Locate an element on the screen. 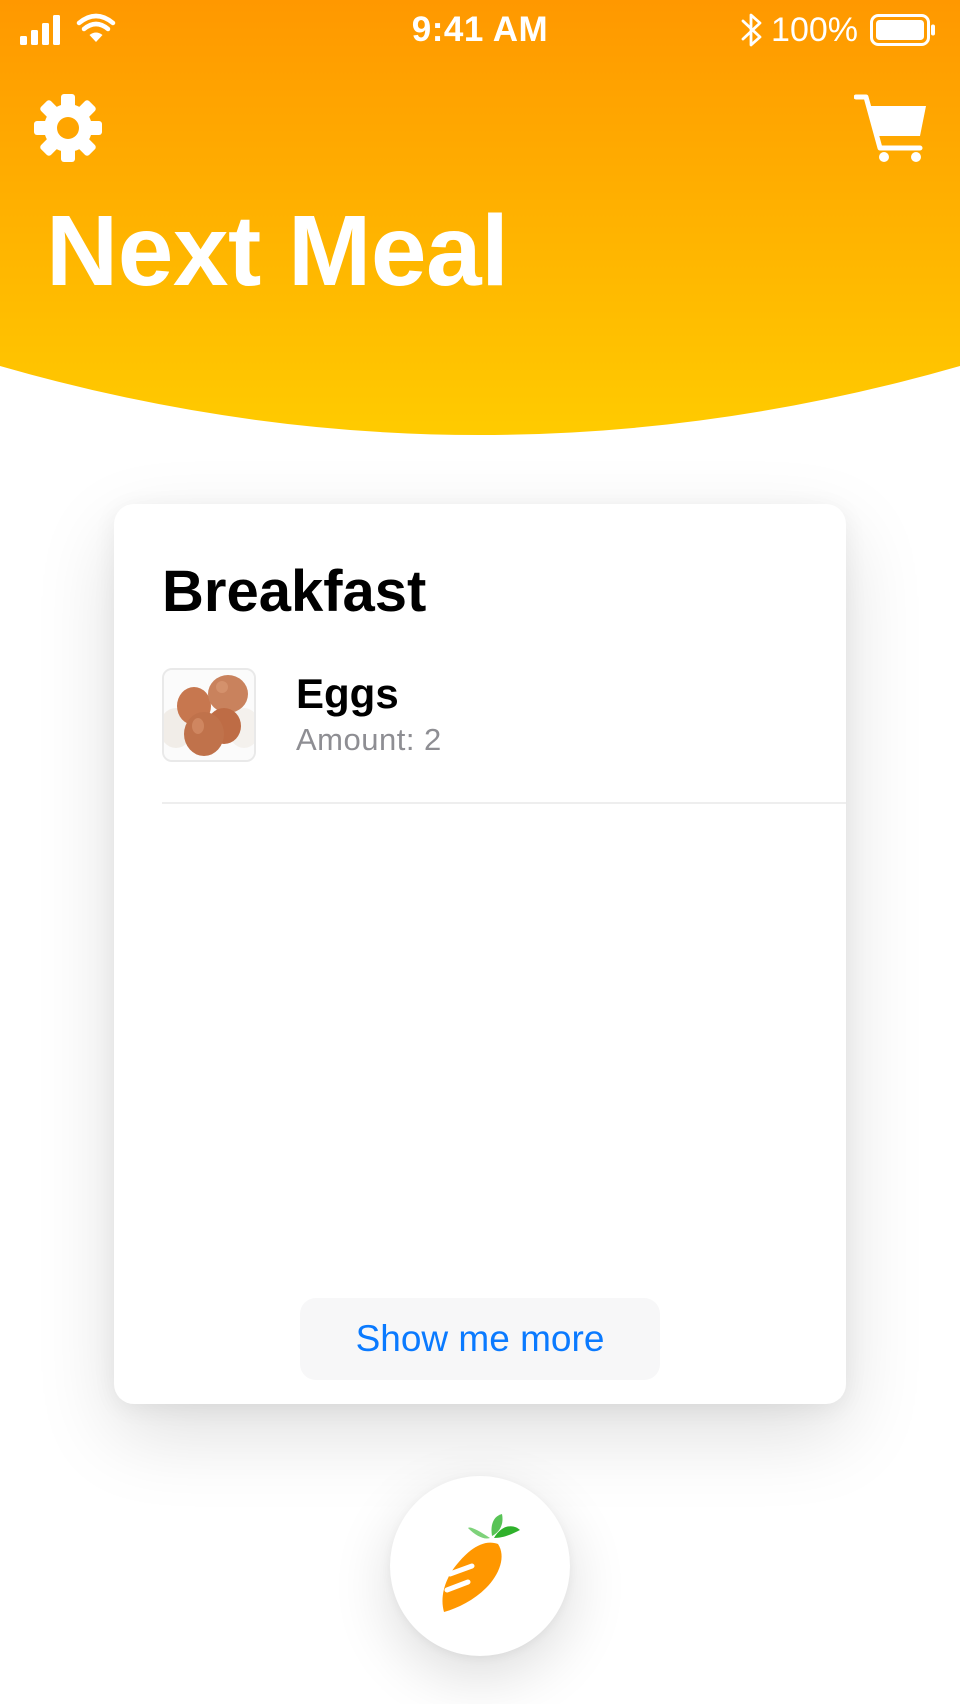 This screenshot has width=960, height=1704. carrot-icon is located at coordinates (481, 1563).